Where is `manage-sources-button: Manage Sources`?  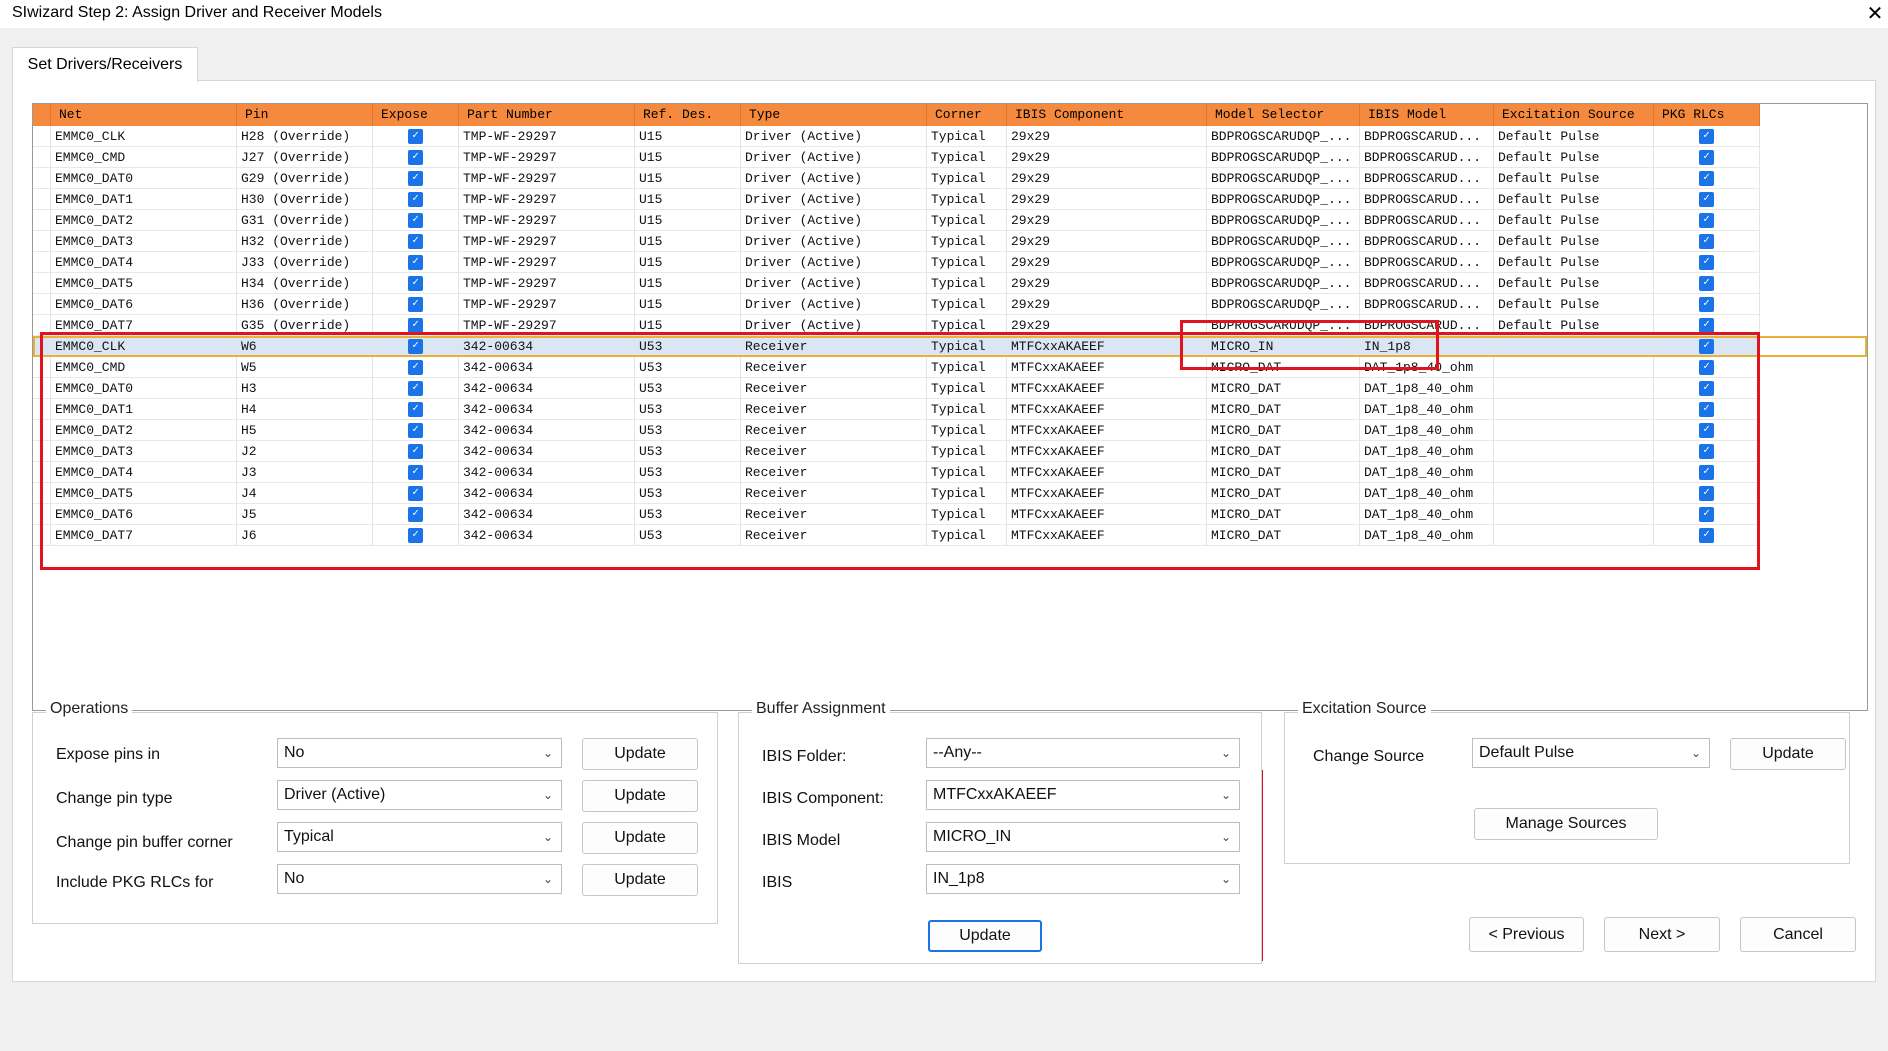
manage-sources-button: Manage Sources is located at coordinates (1566, 824).